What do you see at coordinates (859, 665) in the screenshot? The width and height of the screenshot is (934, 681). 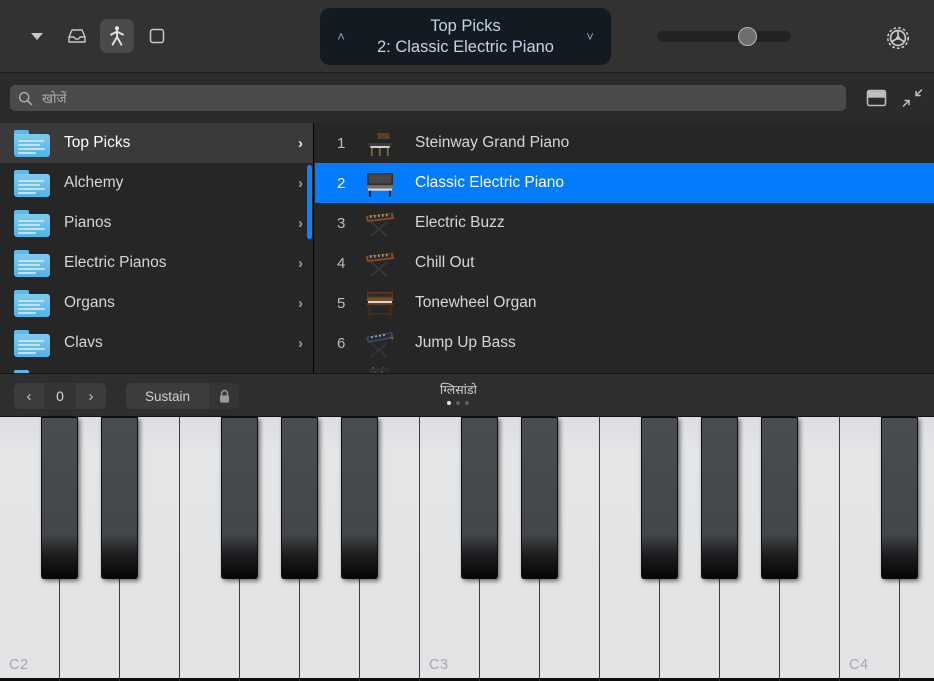 I see `octave-label: C4` at bounding box center [859, 665].